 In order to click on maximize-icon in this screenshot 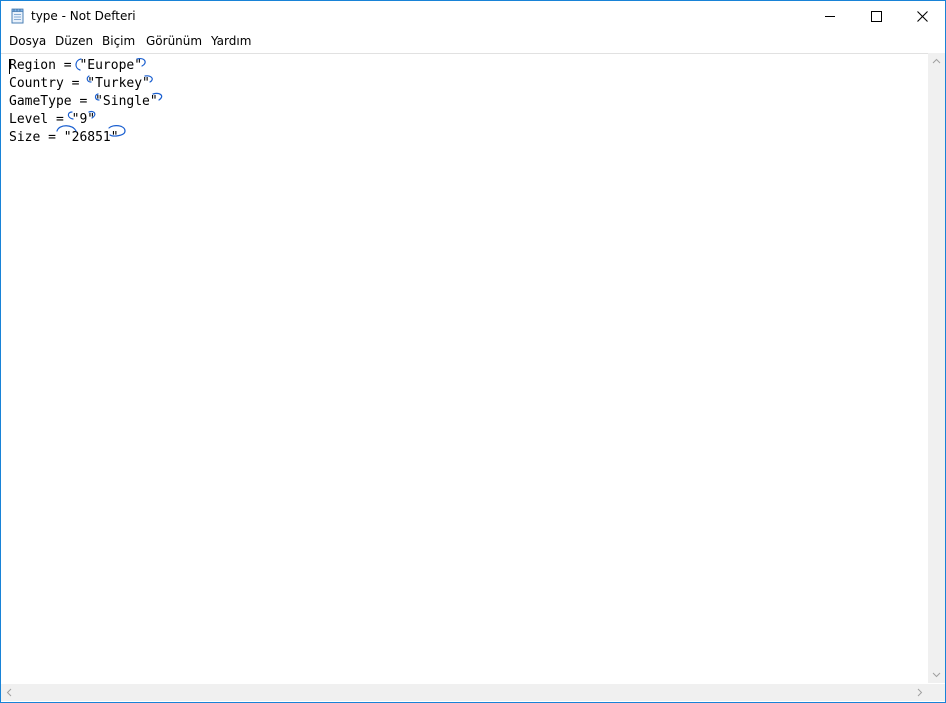, I will do `click(876, 16)`.